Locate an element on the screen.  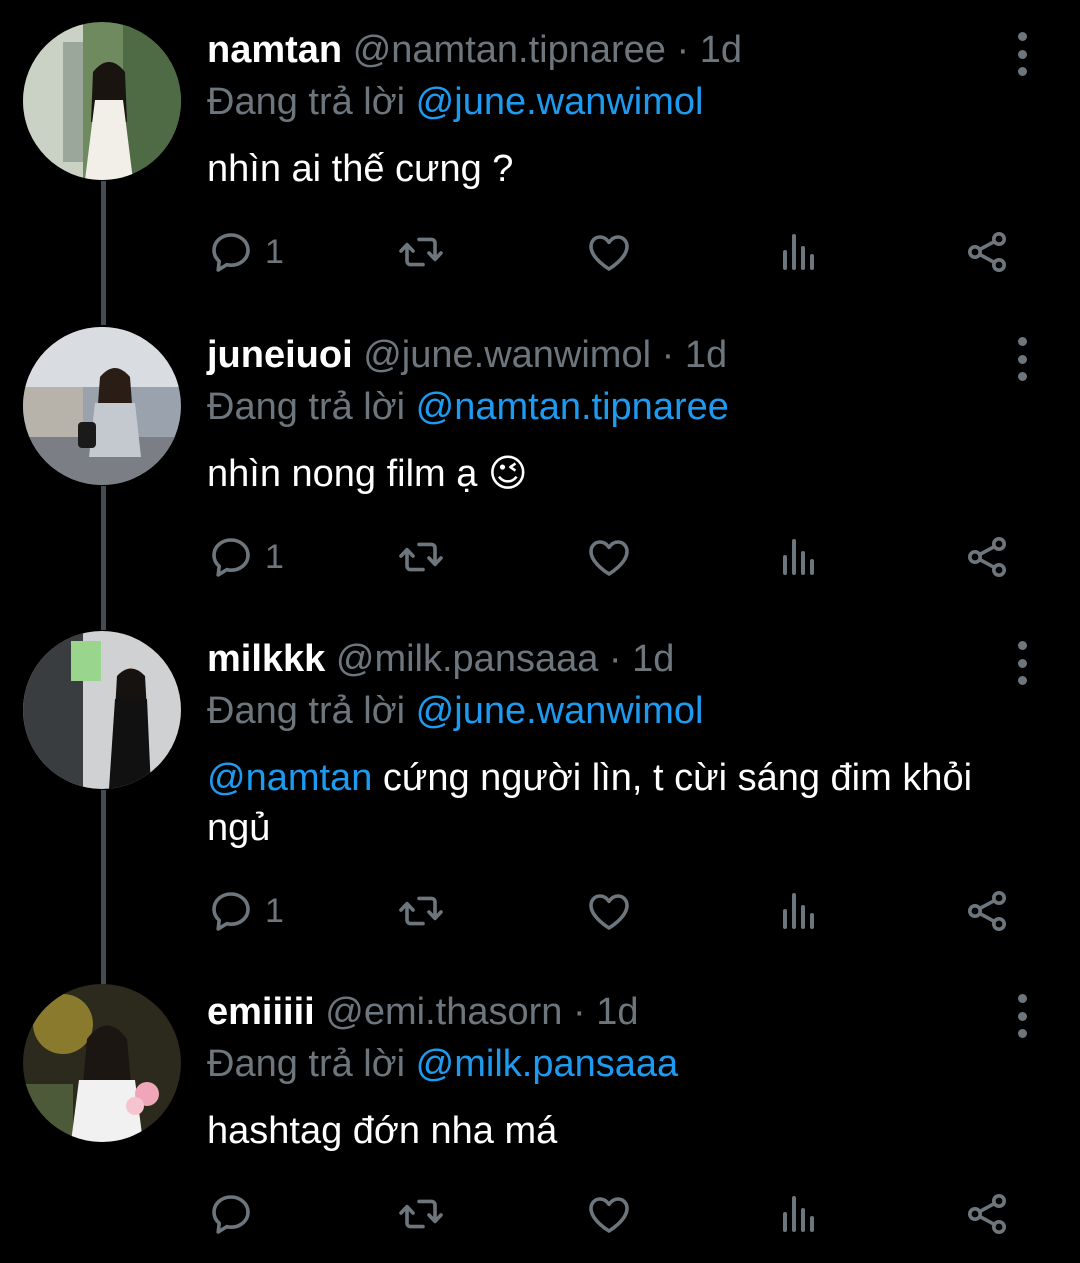
body-text: hashtag đớn nha má is located at coordinates (382, 1131).